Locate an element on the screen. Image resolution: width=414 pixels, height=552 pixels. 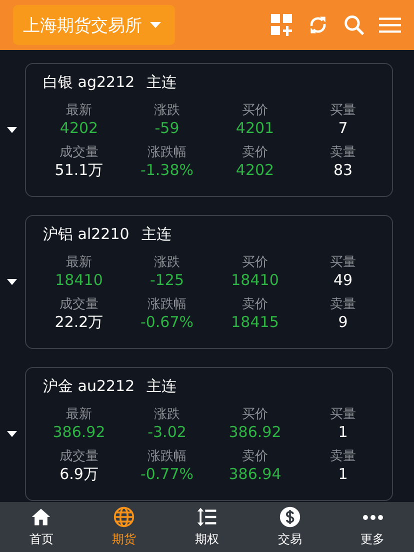
nav-tab: 更多 is located at coordinates (372, 527).